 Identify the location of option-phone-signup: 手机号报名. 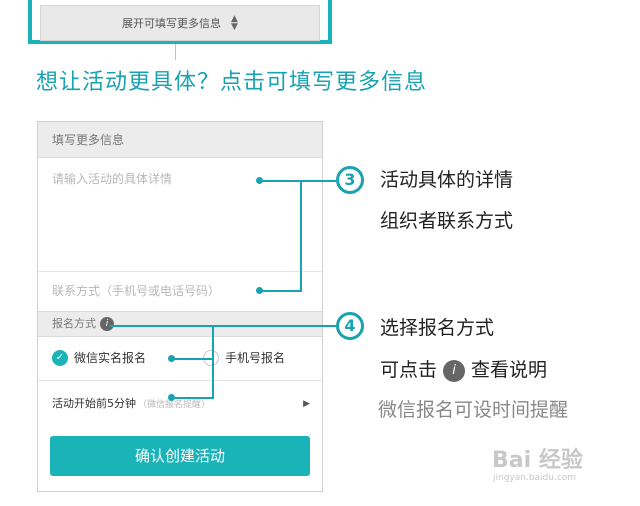
(244, 357).